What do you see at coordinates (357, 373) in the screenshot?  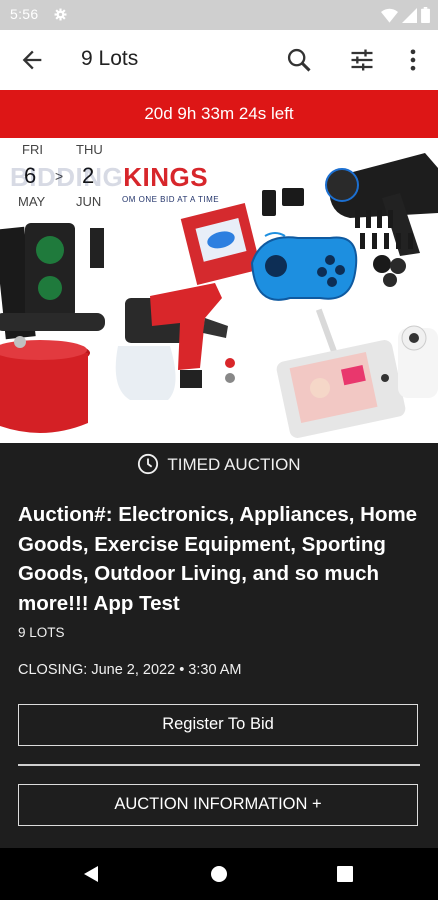 I see `baby-monitor-illustration` at bounding box center [357, 373].